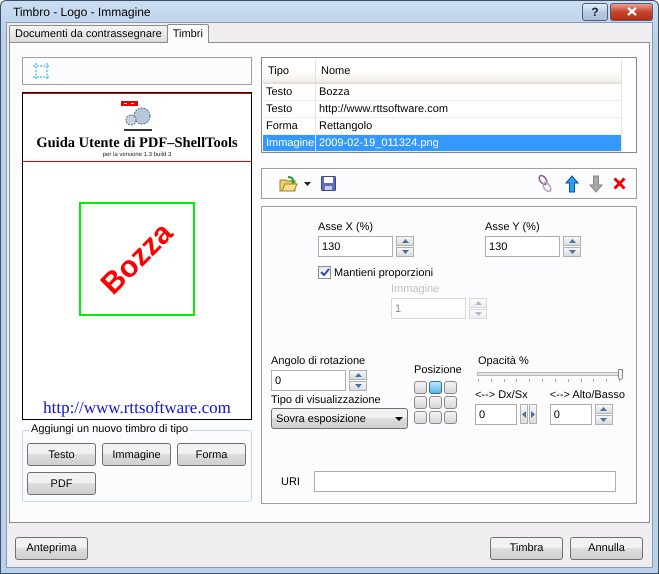 Image resolution: width=659 pixels, height=574 pixels. I want to click on logo-icon, so click(137, 116).